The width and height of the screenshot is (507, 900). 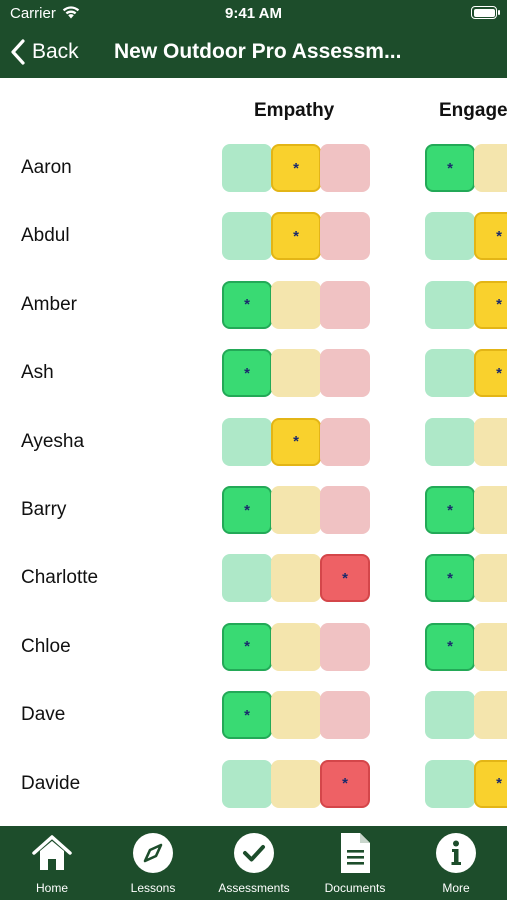 I want to click on student-name: Chloe, so click(x=46, y=646).